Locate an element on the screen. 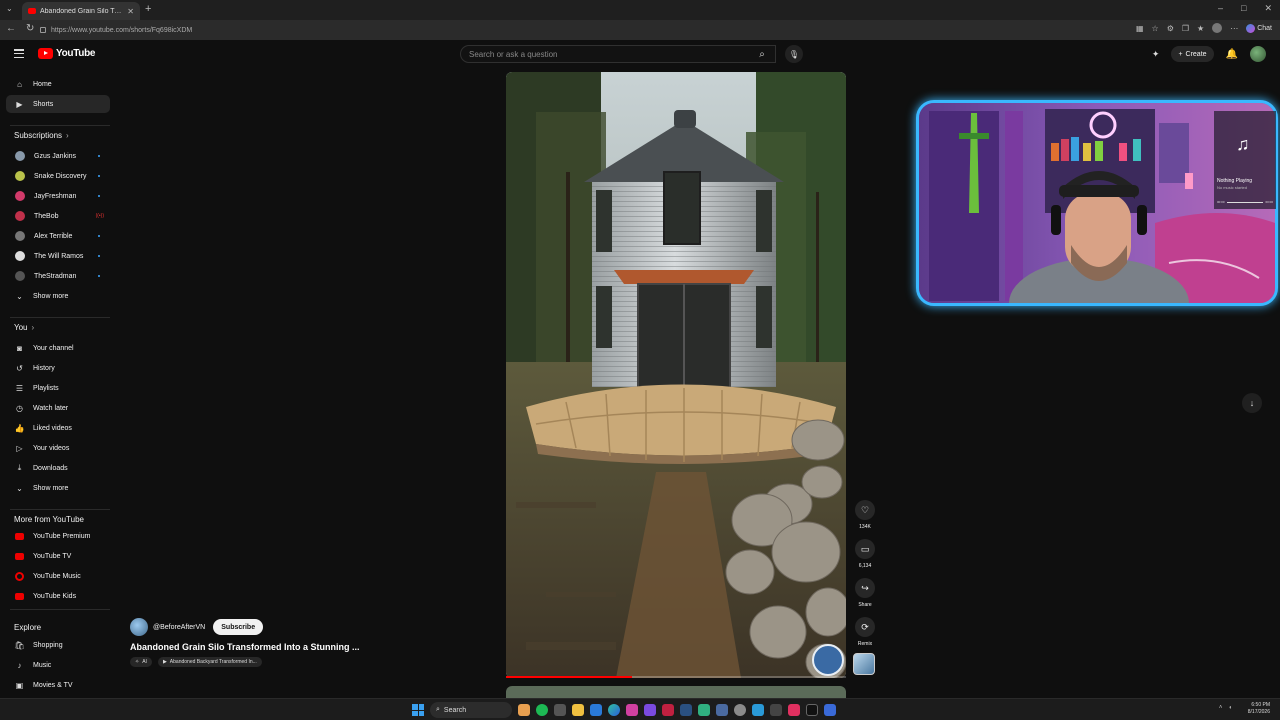 The height and width of the screenshot is (720, 1280). show-more-you: ⌄ Show more is located at coordinates (58, 488).